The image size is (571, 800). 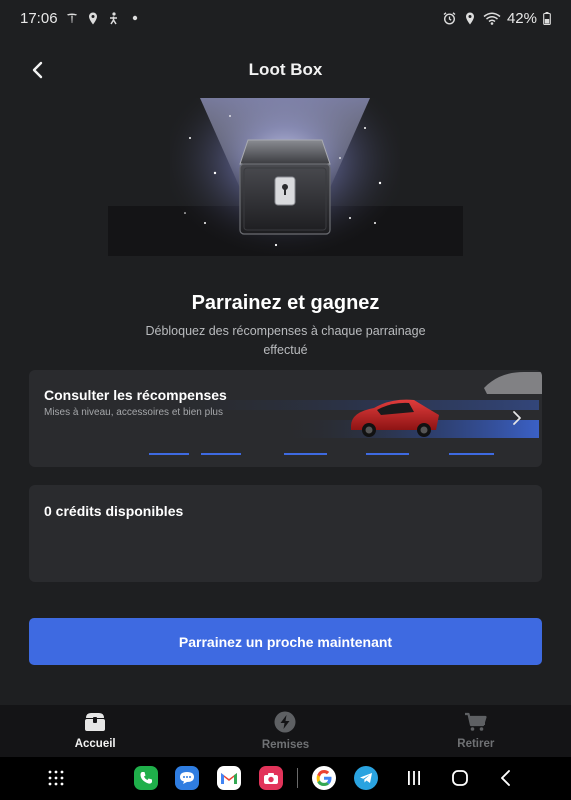 What do you see at coordinates (492, 18) in the screenshot?
I see `wifi-icon` at bounding box center [492, 18].